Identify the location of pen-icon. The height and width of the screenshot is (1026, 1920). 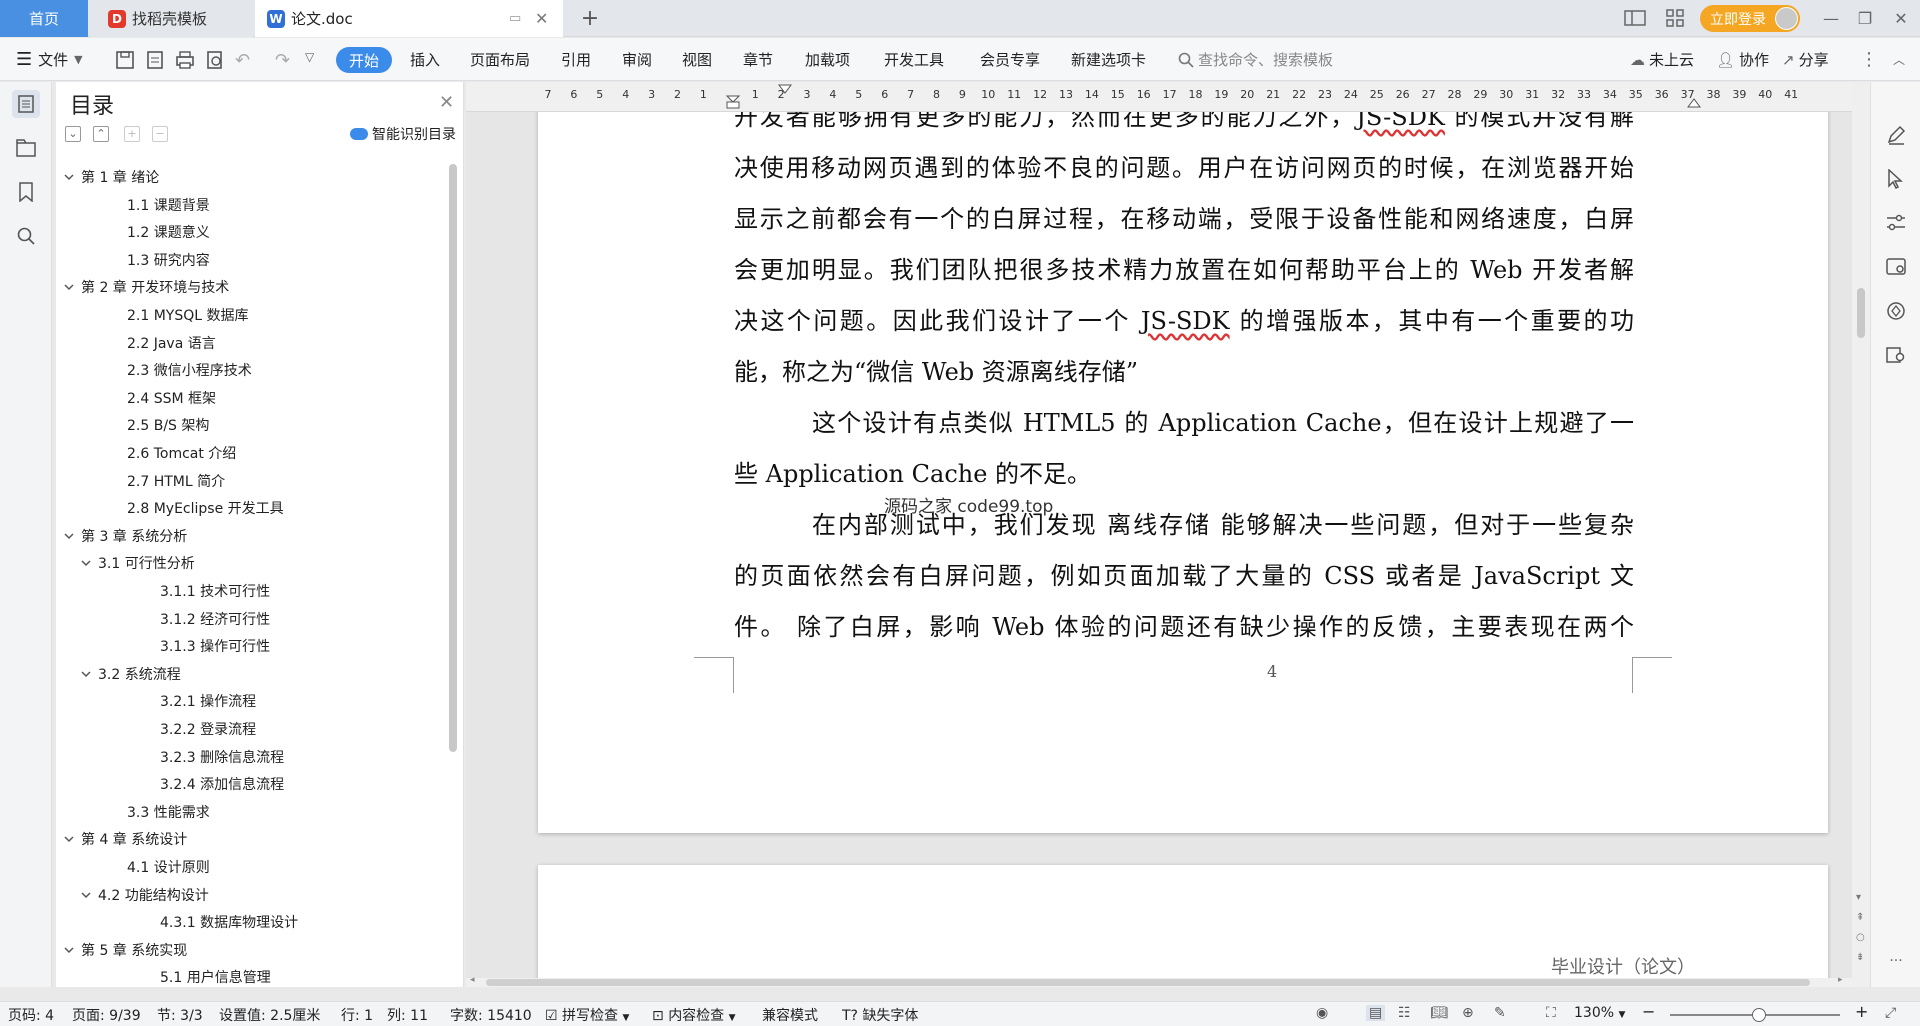
(1896, 135).